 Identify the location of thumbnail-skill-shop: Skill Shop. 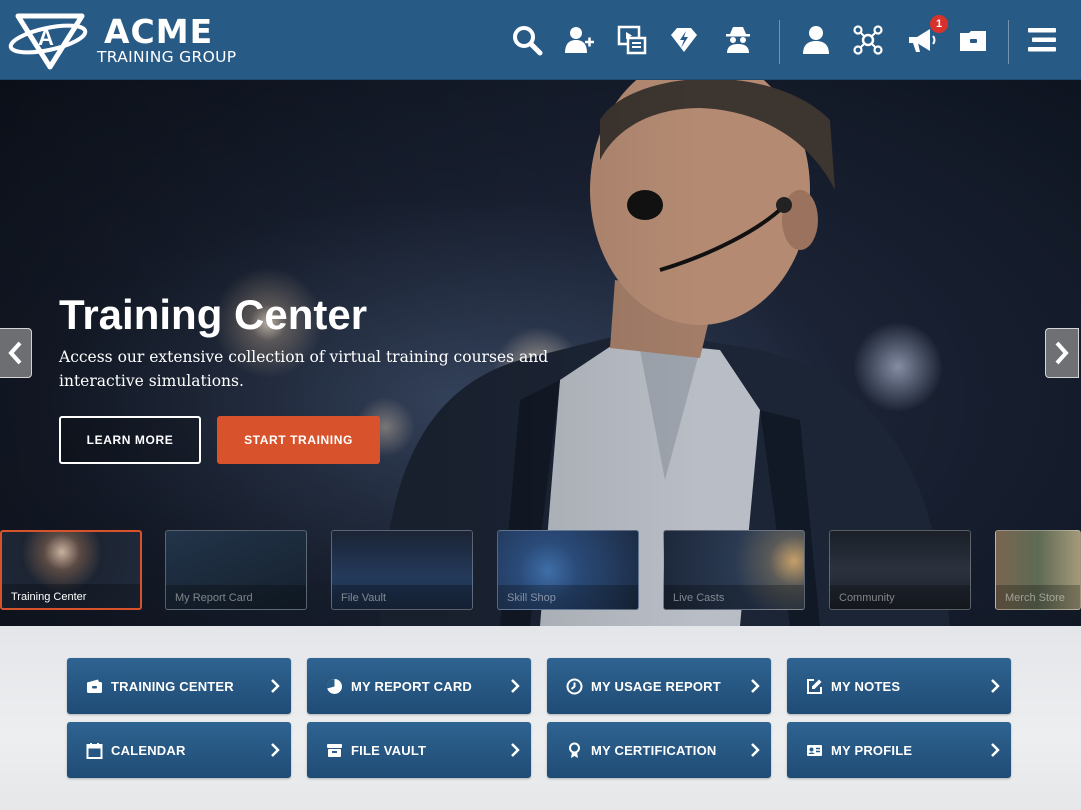
(568, 570).